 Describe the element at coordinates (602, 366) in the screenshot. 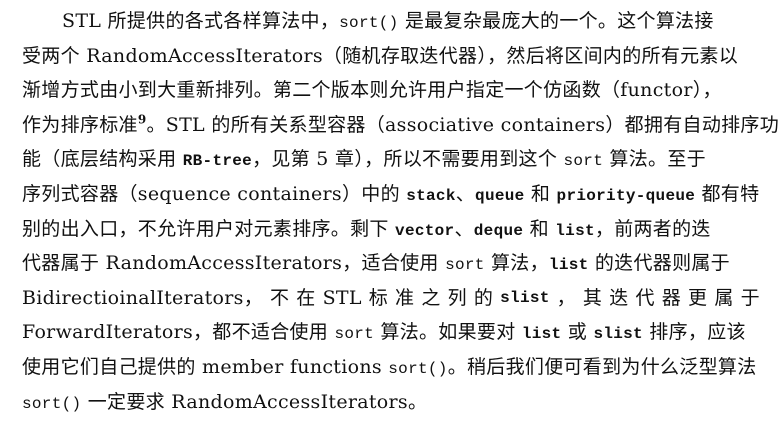

I see `text-span: 。稍后我们便可看到为什么泛型算法` at that location.